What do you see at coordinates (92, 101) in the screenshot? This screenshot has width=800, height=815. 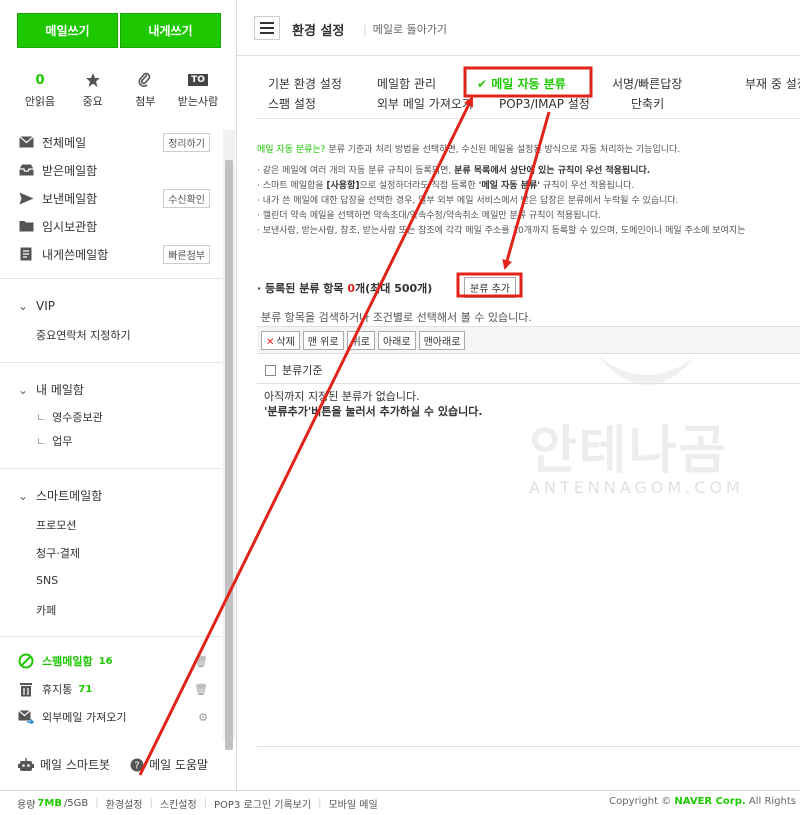 I see `quick-important-label: 중요` at bounding box center [92, 101].